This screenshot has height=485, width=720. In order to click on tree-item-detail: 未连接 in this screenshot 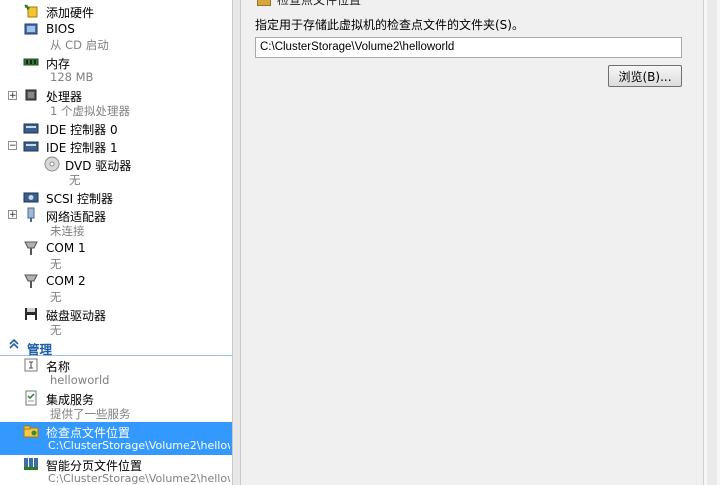, I will do `click(67, 231)`.